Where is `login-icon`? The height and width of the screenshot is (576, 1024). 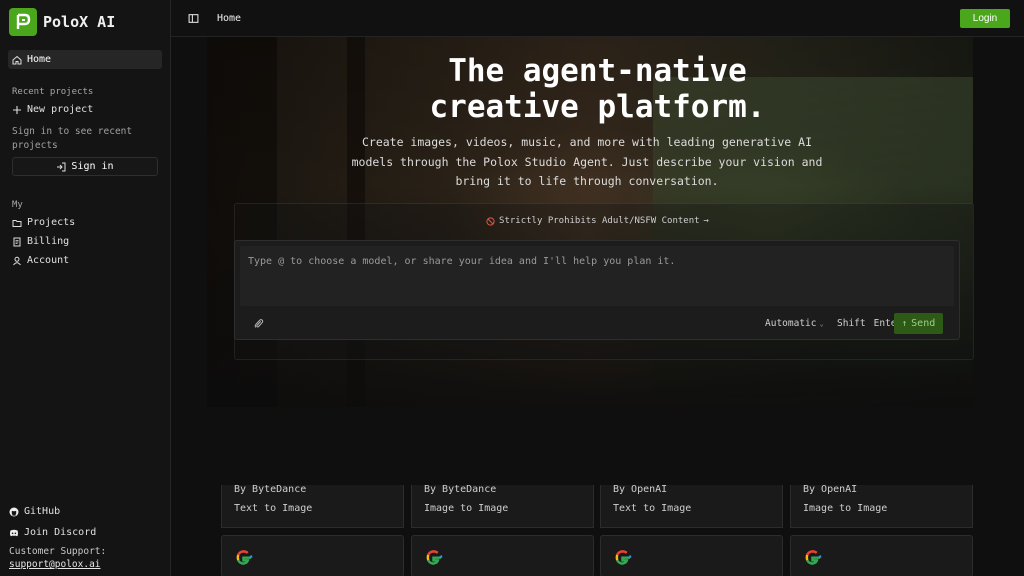 login-icon is located at coordinates (61, 166).